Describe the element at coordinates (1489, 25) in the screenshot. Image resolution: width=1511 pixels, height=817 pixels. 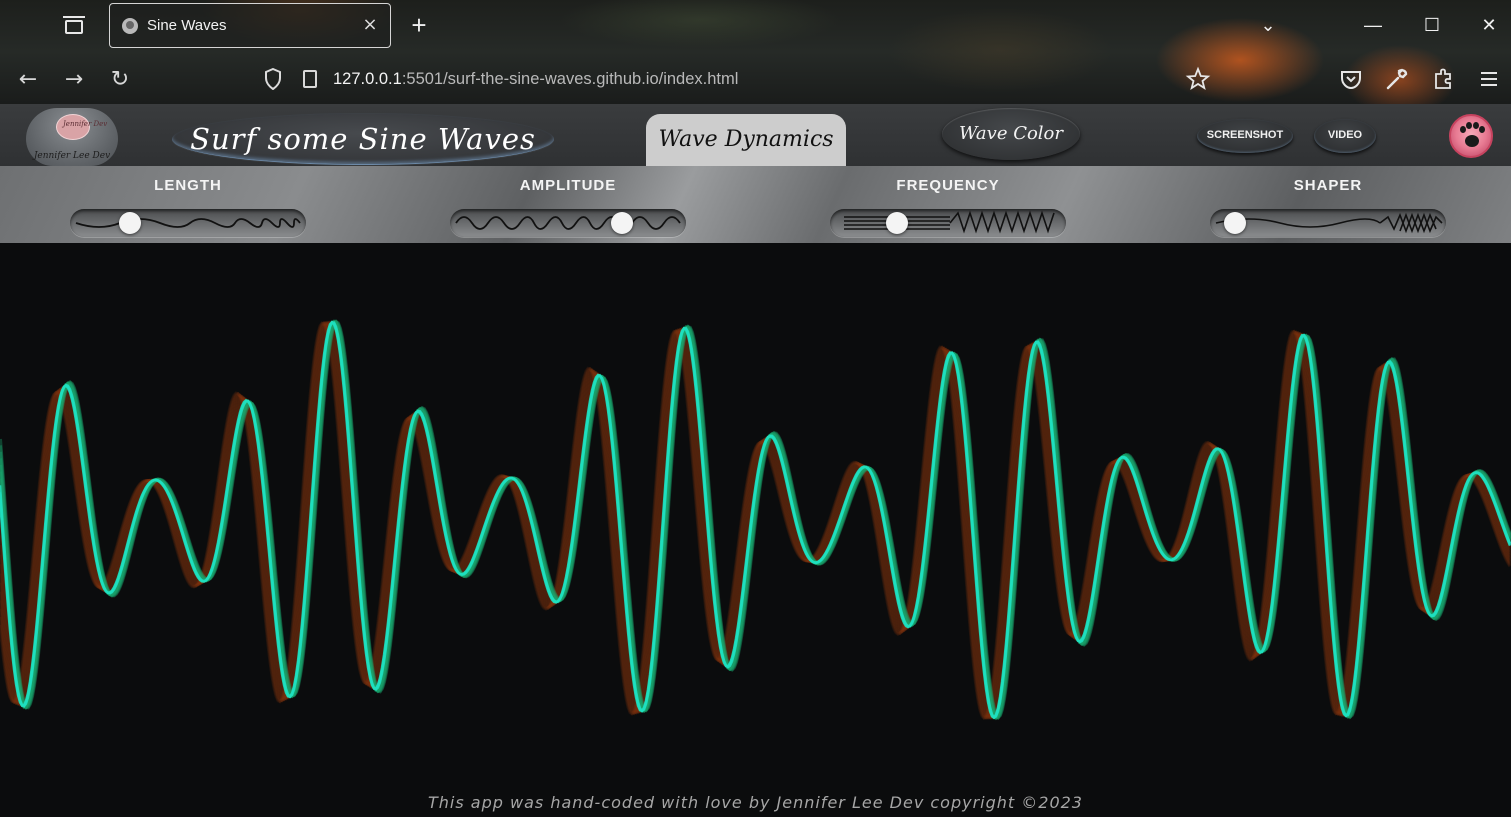
I see `close-window-icon: ✕` at that location.